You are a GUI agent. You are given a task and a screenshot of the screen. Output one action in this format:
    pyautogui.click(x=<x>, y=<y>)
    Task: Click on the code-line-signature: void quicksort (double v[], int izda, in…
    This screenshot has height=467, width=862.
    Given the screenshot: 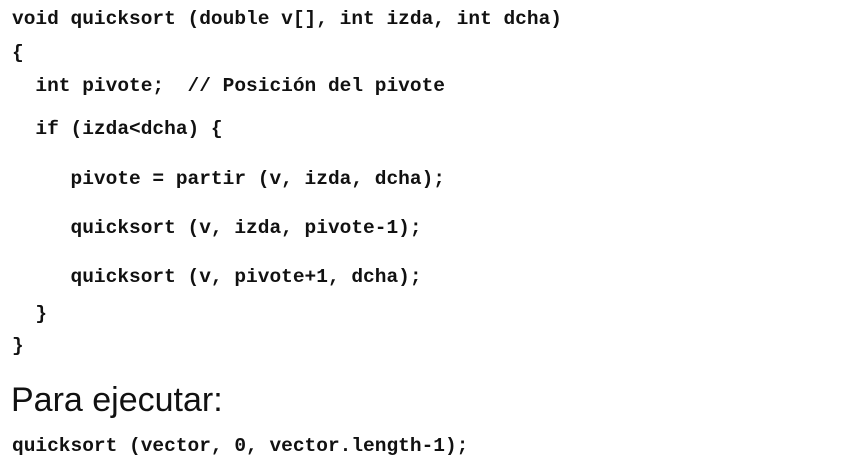 What is the action you would take?
    pyautogui.click(x=287, y=19)
    